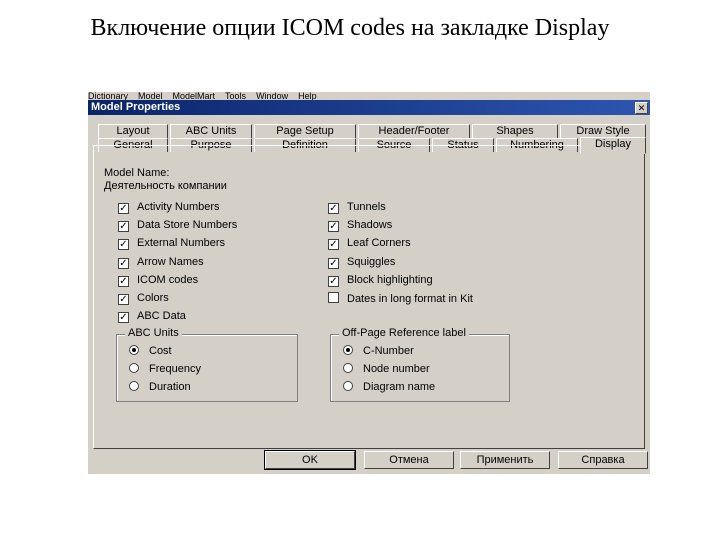 Image resolution: width=720 pixels, height=540 pixels. Describe the element at coordinates (108, 96) in the screenshot. I see `menu-dictionary: Dictionary` at that location.